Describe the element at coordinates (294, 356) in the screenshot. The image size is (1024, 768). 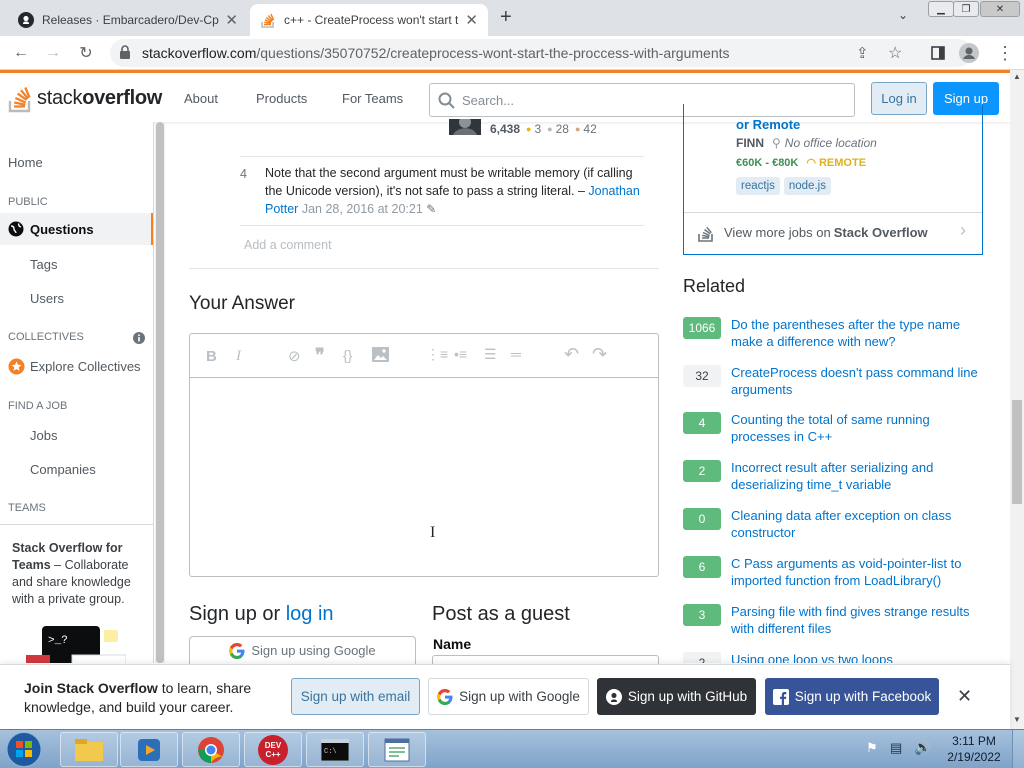
I see `link-icon: ⊘` at that location.